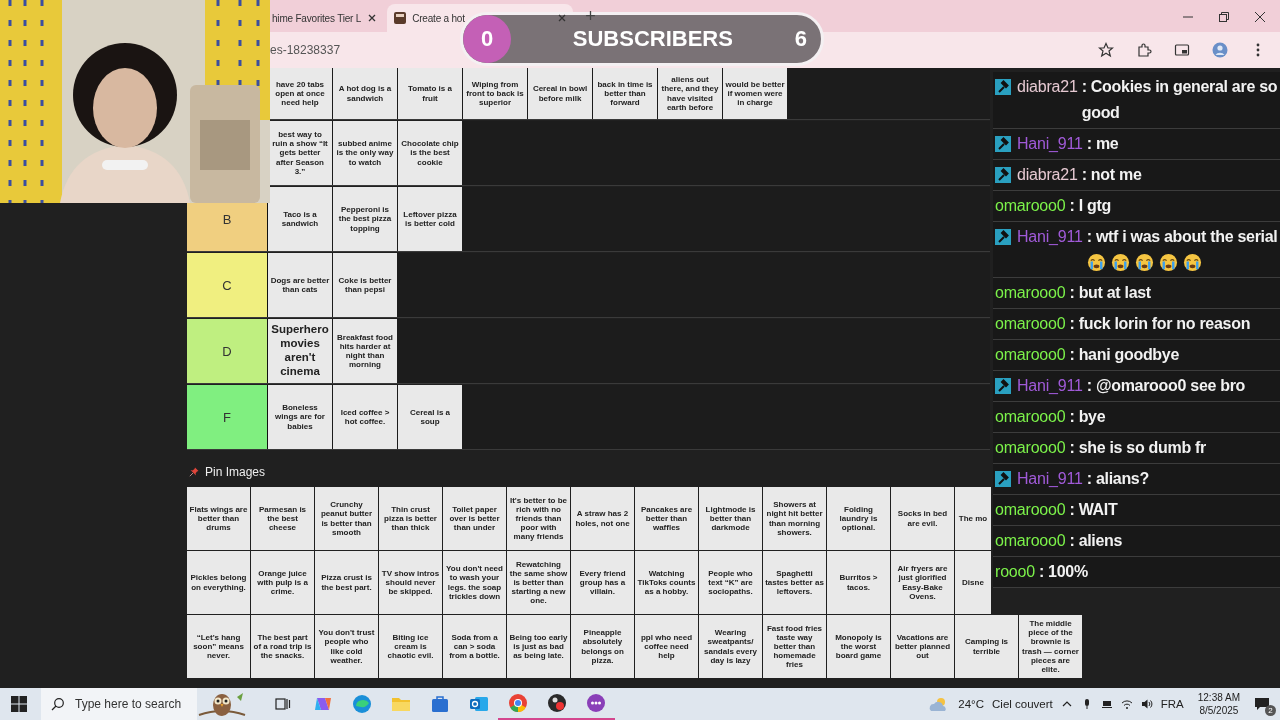  Describe the element at coordinates (602, 646) in the screenshot. I see `tier-card: Pineapple absolutely belongs on pizza.` at that location.